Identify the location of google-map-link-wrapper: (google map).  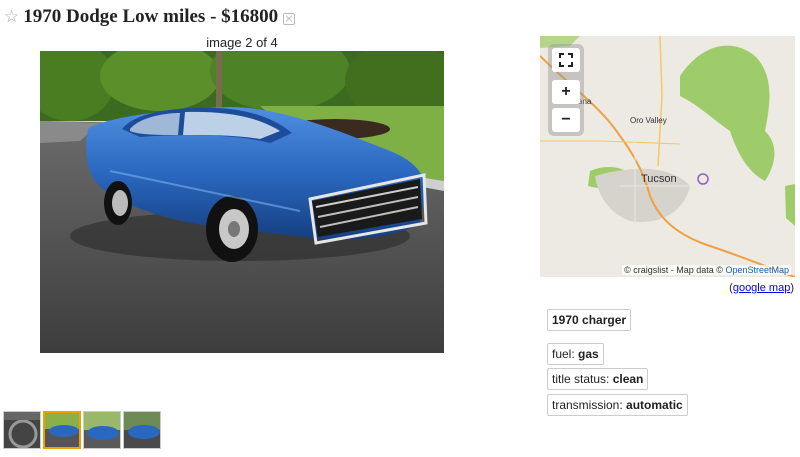
(761, 288).